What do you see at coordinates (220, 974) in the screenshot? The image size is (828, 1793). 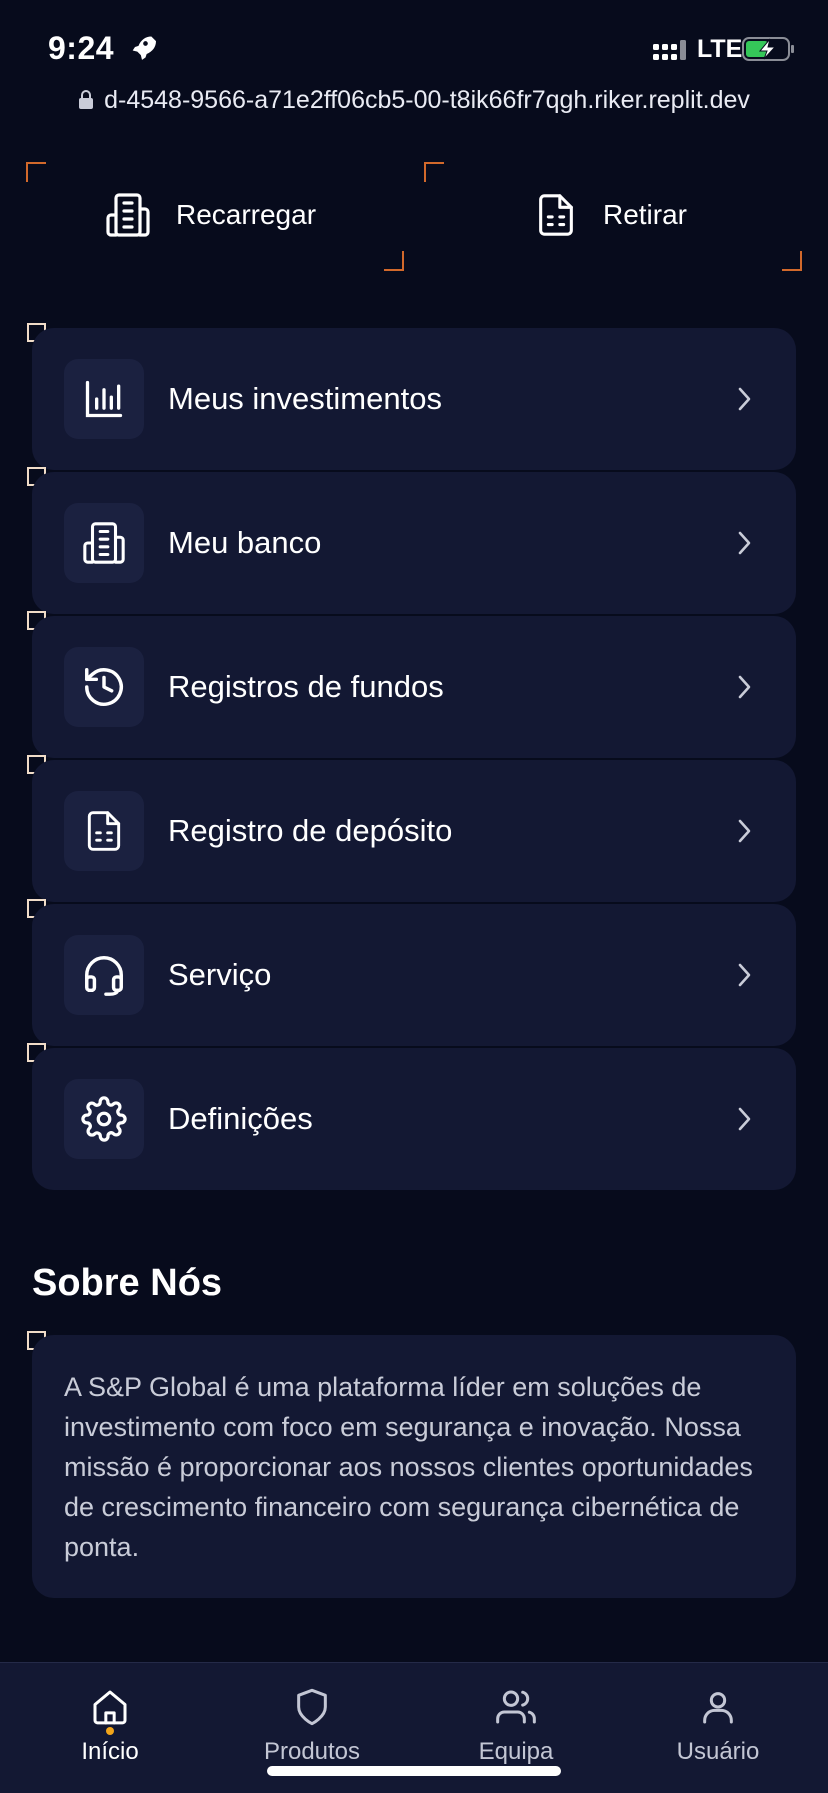 I see `menu-item-label: Serviço` at bounding box center [220, 974].